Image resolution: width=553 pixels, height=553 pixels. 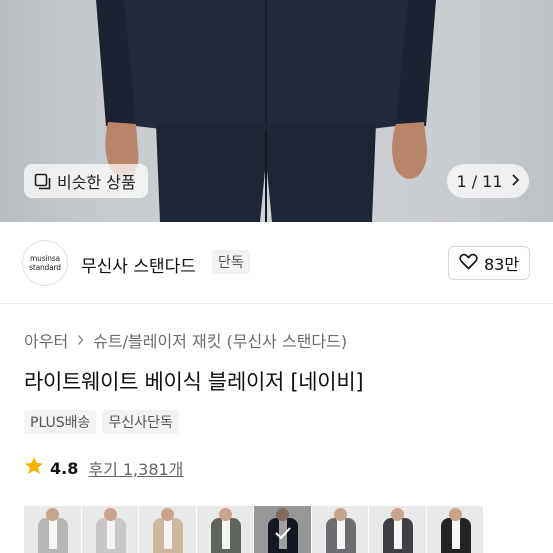 I want to click on tag-list: PLUS배송 무신사단독, so click(x=101, y=422).